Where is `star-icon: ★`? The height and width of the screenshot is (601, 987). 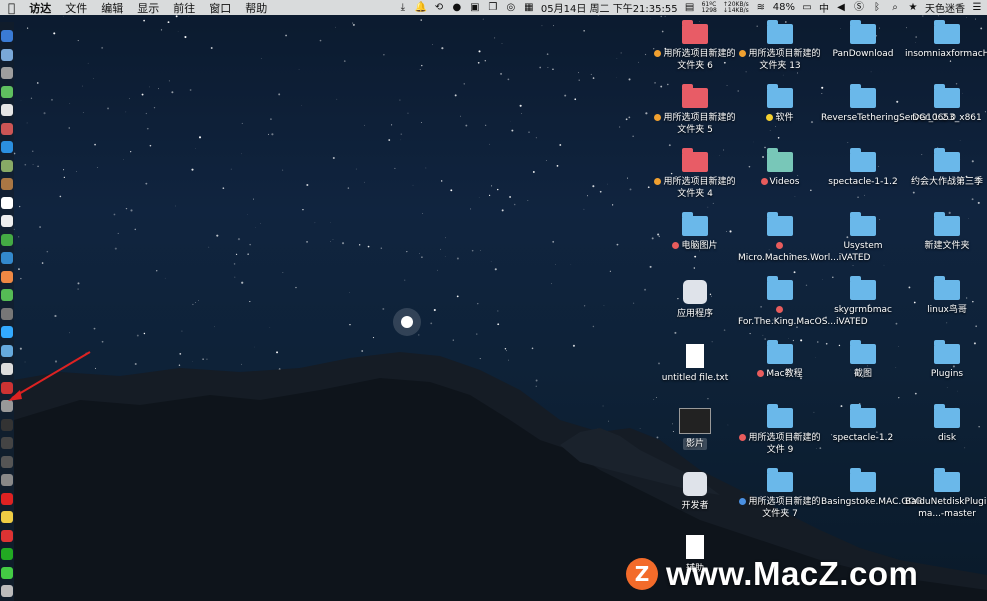
star-icon: ★ is located at coordinates (913, 7).